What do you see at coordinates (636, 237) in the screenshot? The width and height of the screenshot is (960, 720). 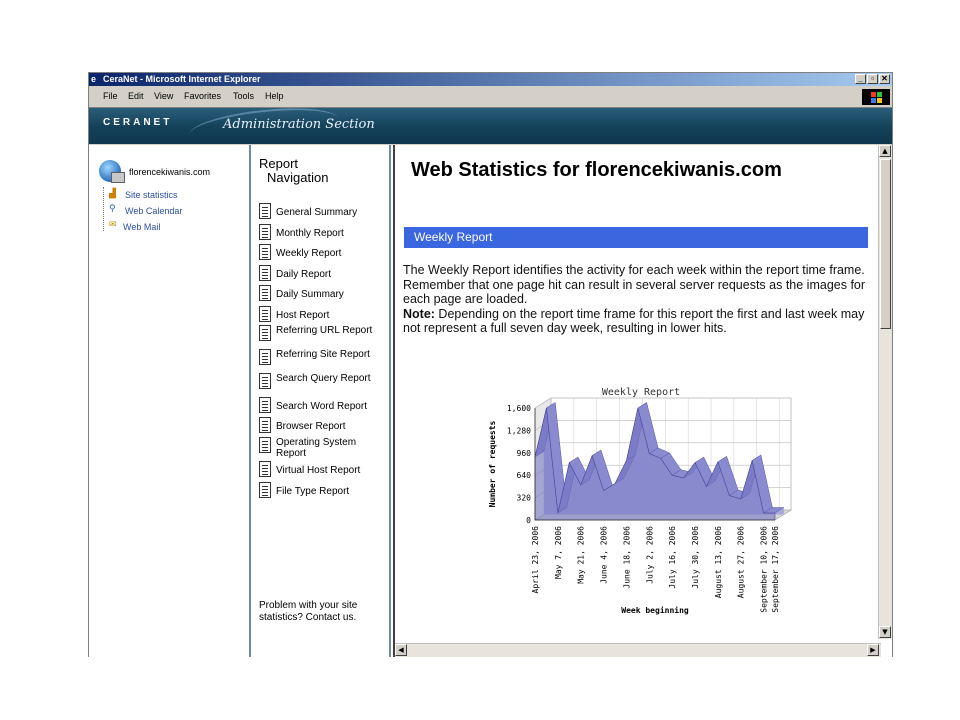 I see `section-bar: Weekly Report` at bounding box center [636, 237].